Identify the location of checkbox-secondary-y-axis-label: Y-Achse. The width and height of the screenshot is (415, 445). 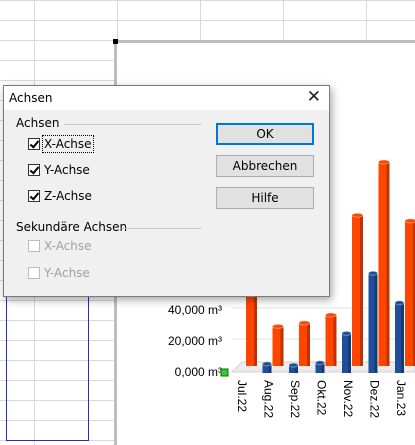
(67, 273).